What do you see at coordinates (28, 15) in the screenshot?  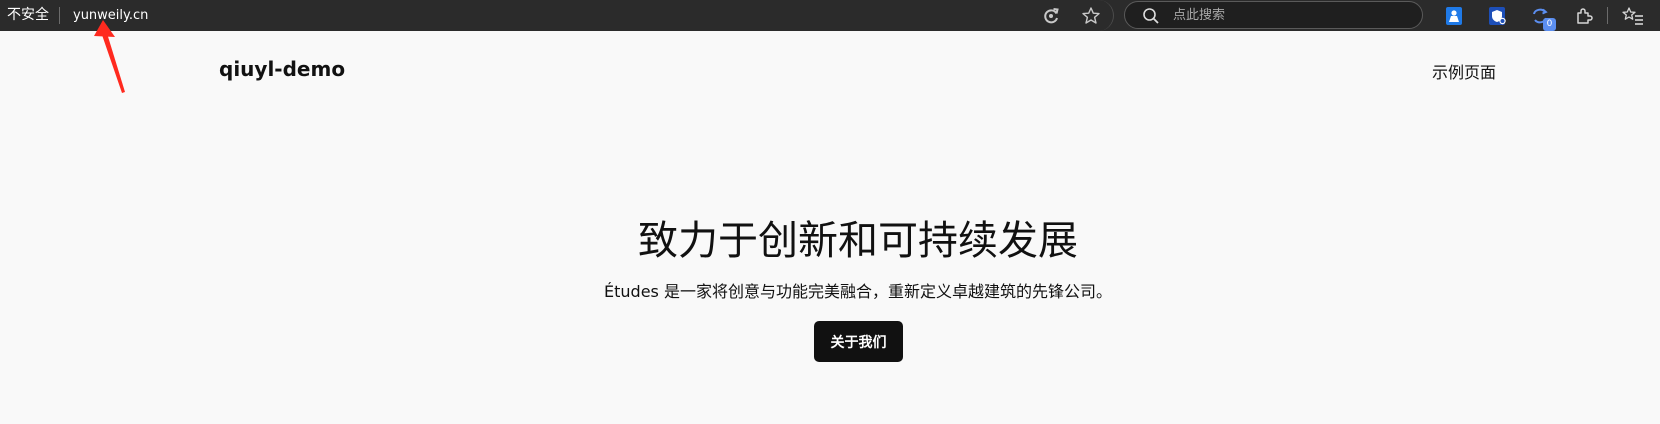 I see `security-indicator: 不安全` at bounding box center [28, 15].